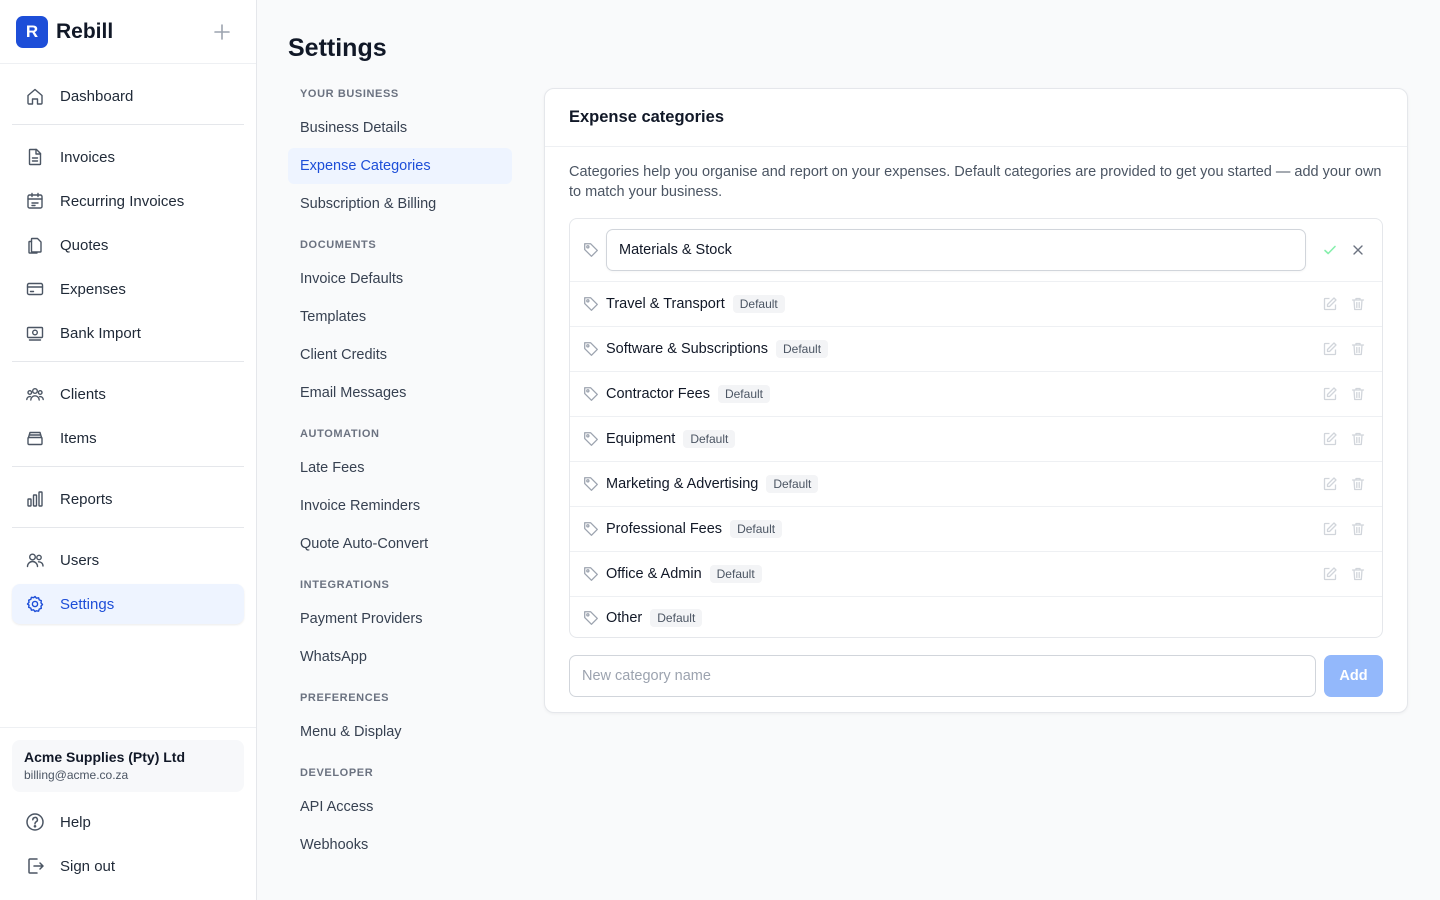  Describe the element at coordinates (86, 499) in the screenshot. I see `sidebar-item-label: Reports` at that location.